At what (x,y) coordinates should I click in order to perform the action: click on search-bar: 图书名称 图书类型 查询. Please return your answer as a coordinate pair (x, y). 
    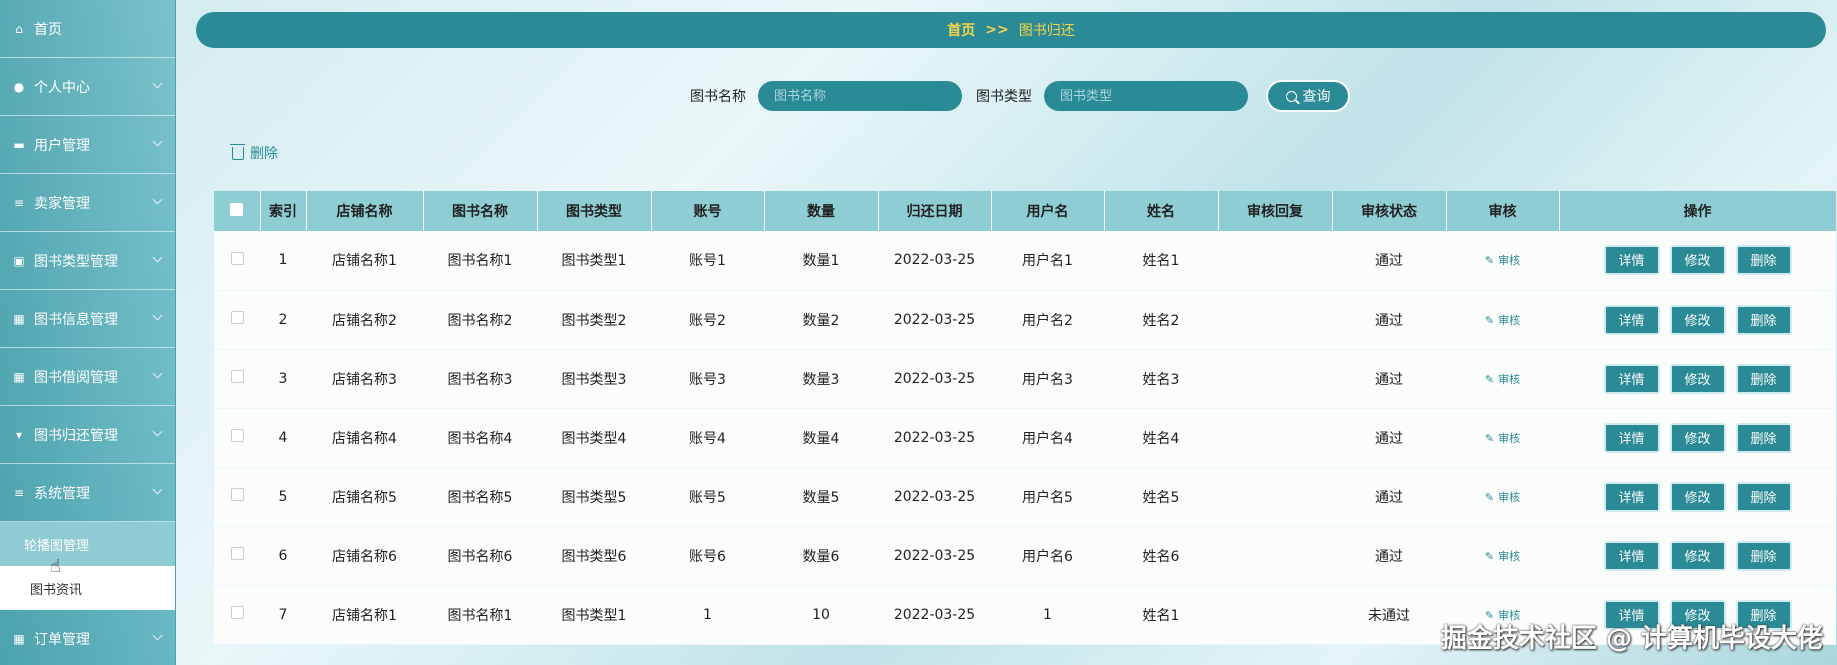
    Looking at the image, I should click on (1020, 96).